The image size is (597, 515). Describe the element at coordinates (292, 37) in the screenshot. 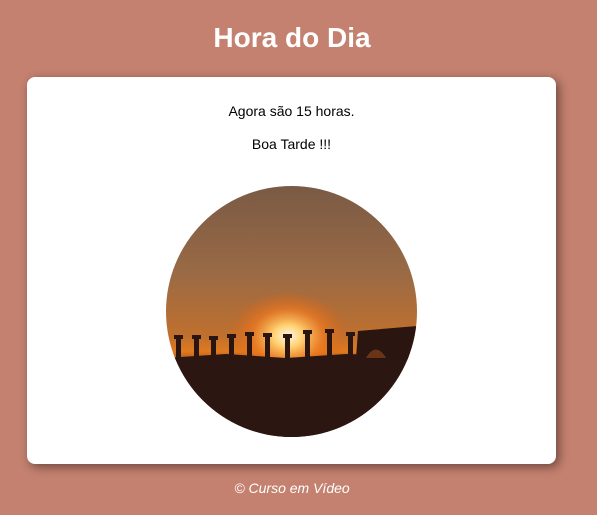

I see `page-title: Hora do Dia` at that location.